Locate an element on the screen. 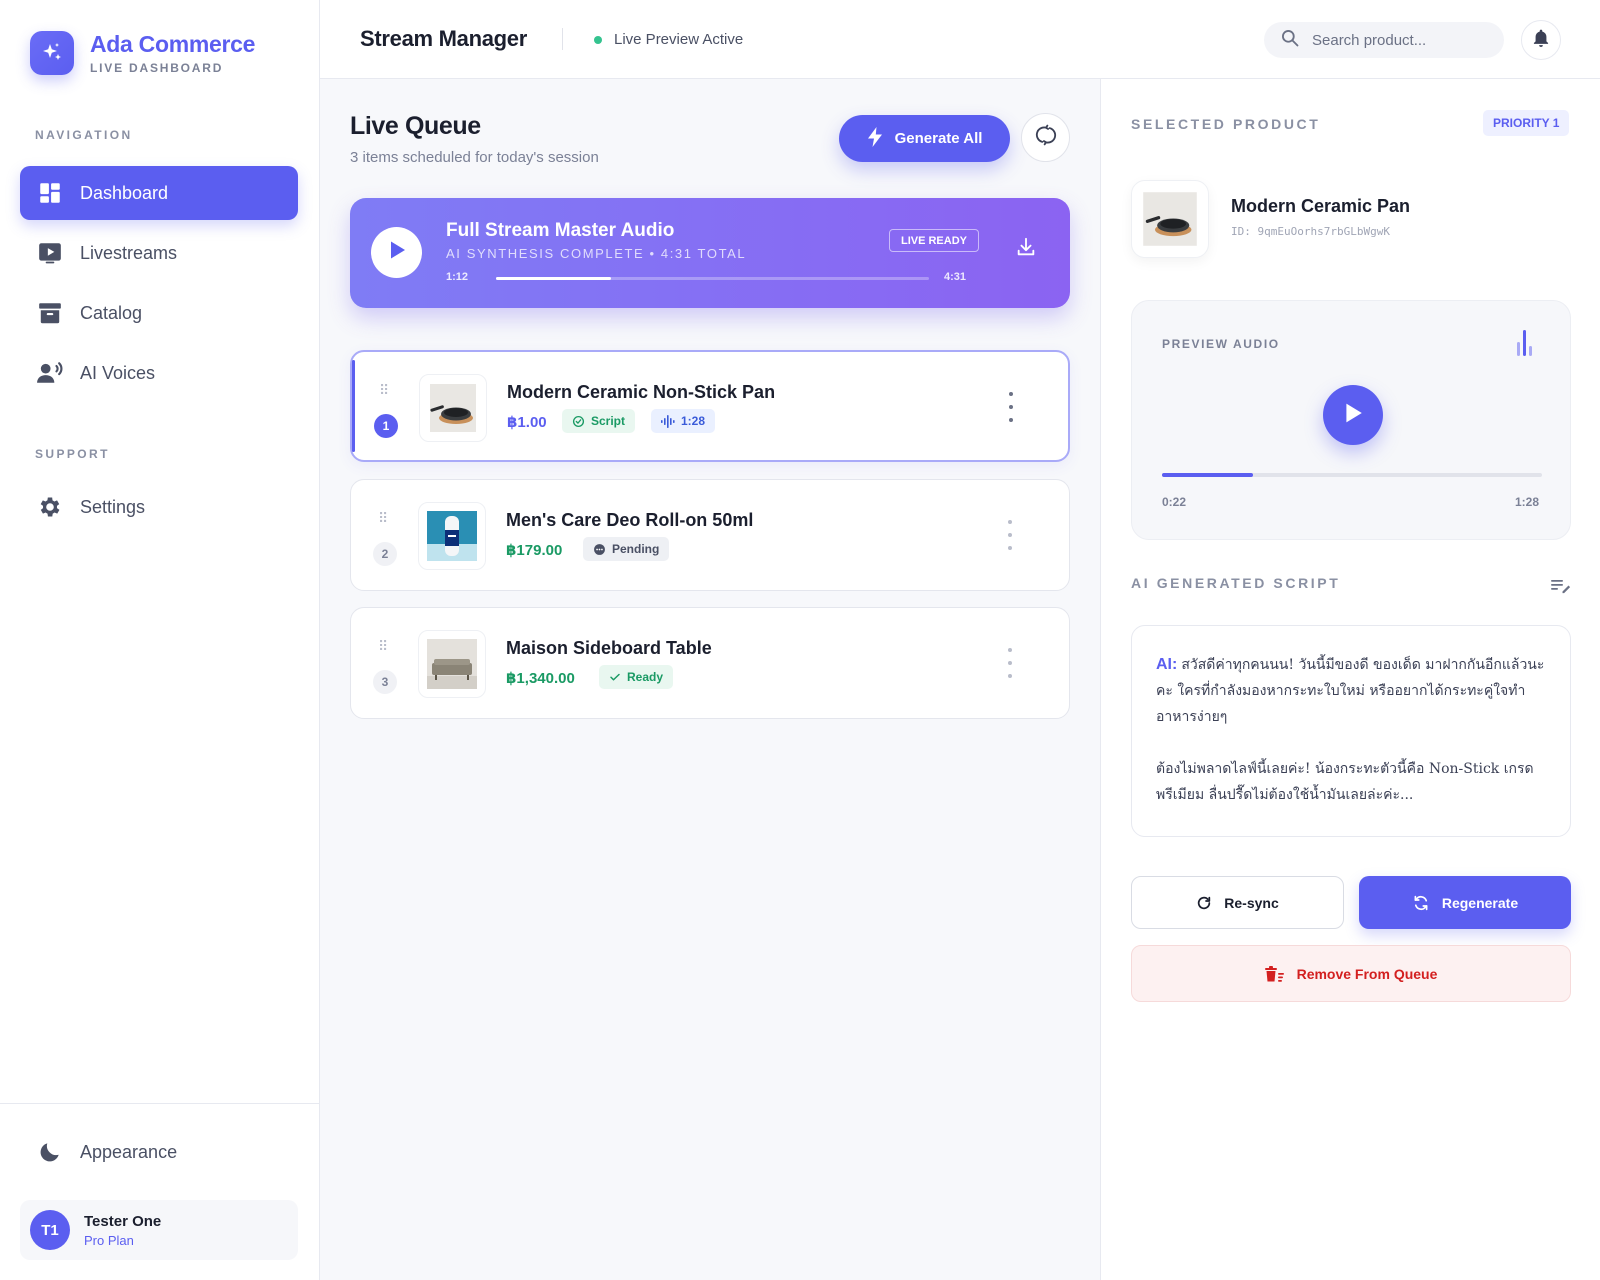 The height and width of the screenshot is (1280, 1600). lightning-icon is located at coordinates (875, 138).